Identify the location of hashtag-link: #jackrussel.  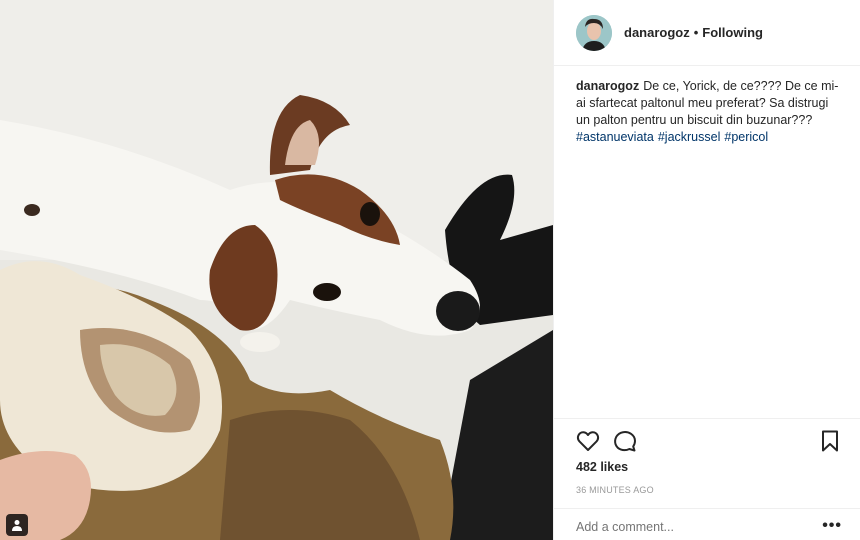
(689, 137).